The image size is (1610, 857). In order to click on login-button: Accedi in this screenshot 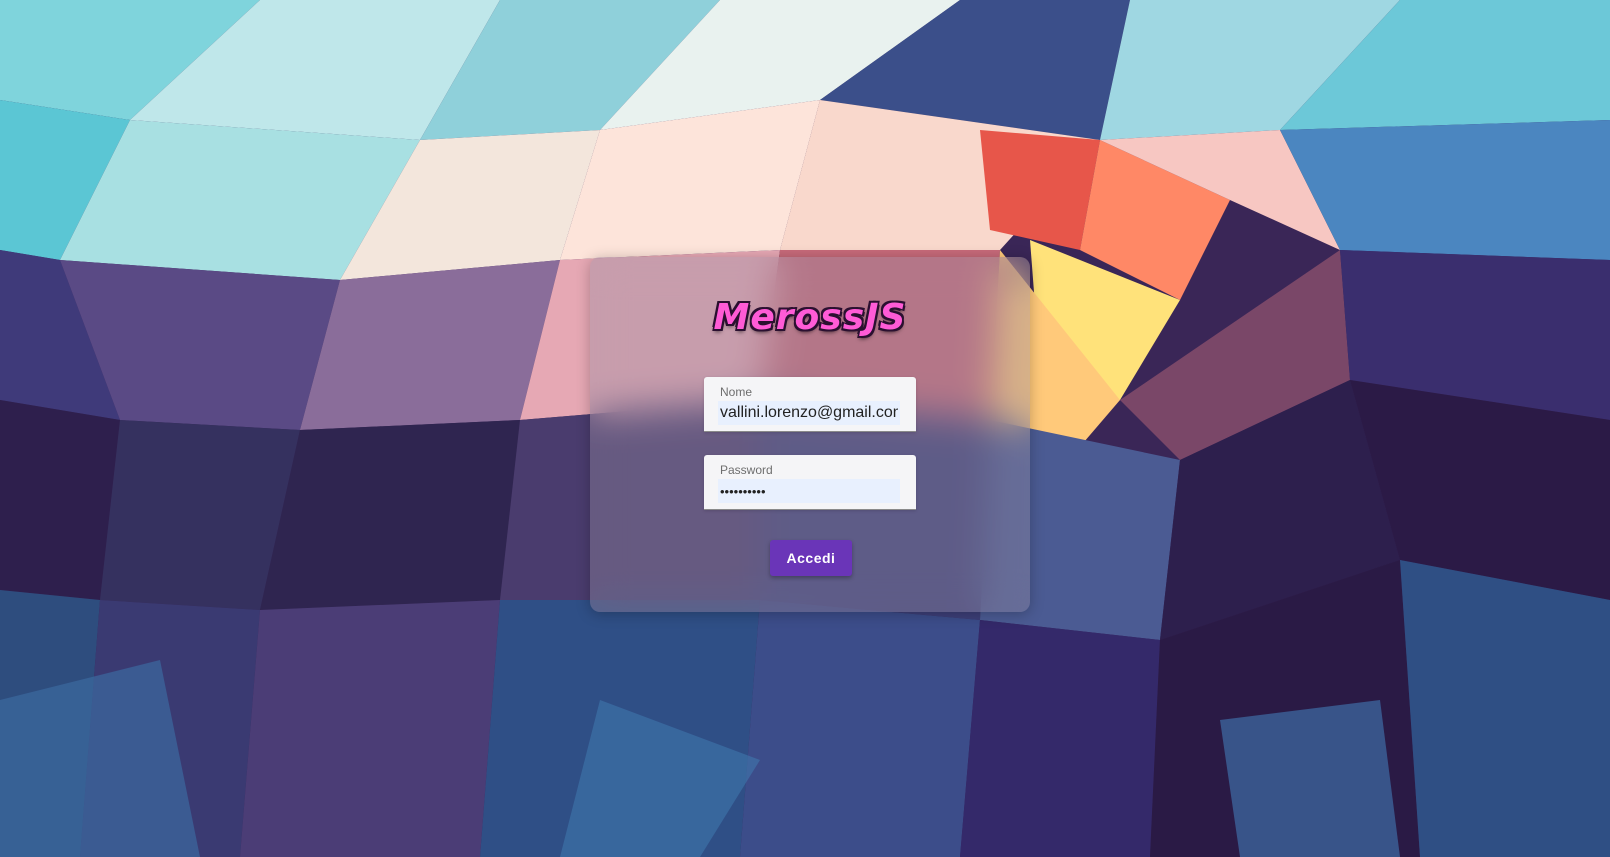, I will do `click(811, 558)`.